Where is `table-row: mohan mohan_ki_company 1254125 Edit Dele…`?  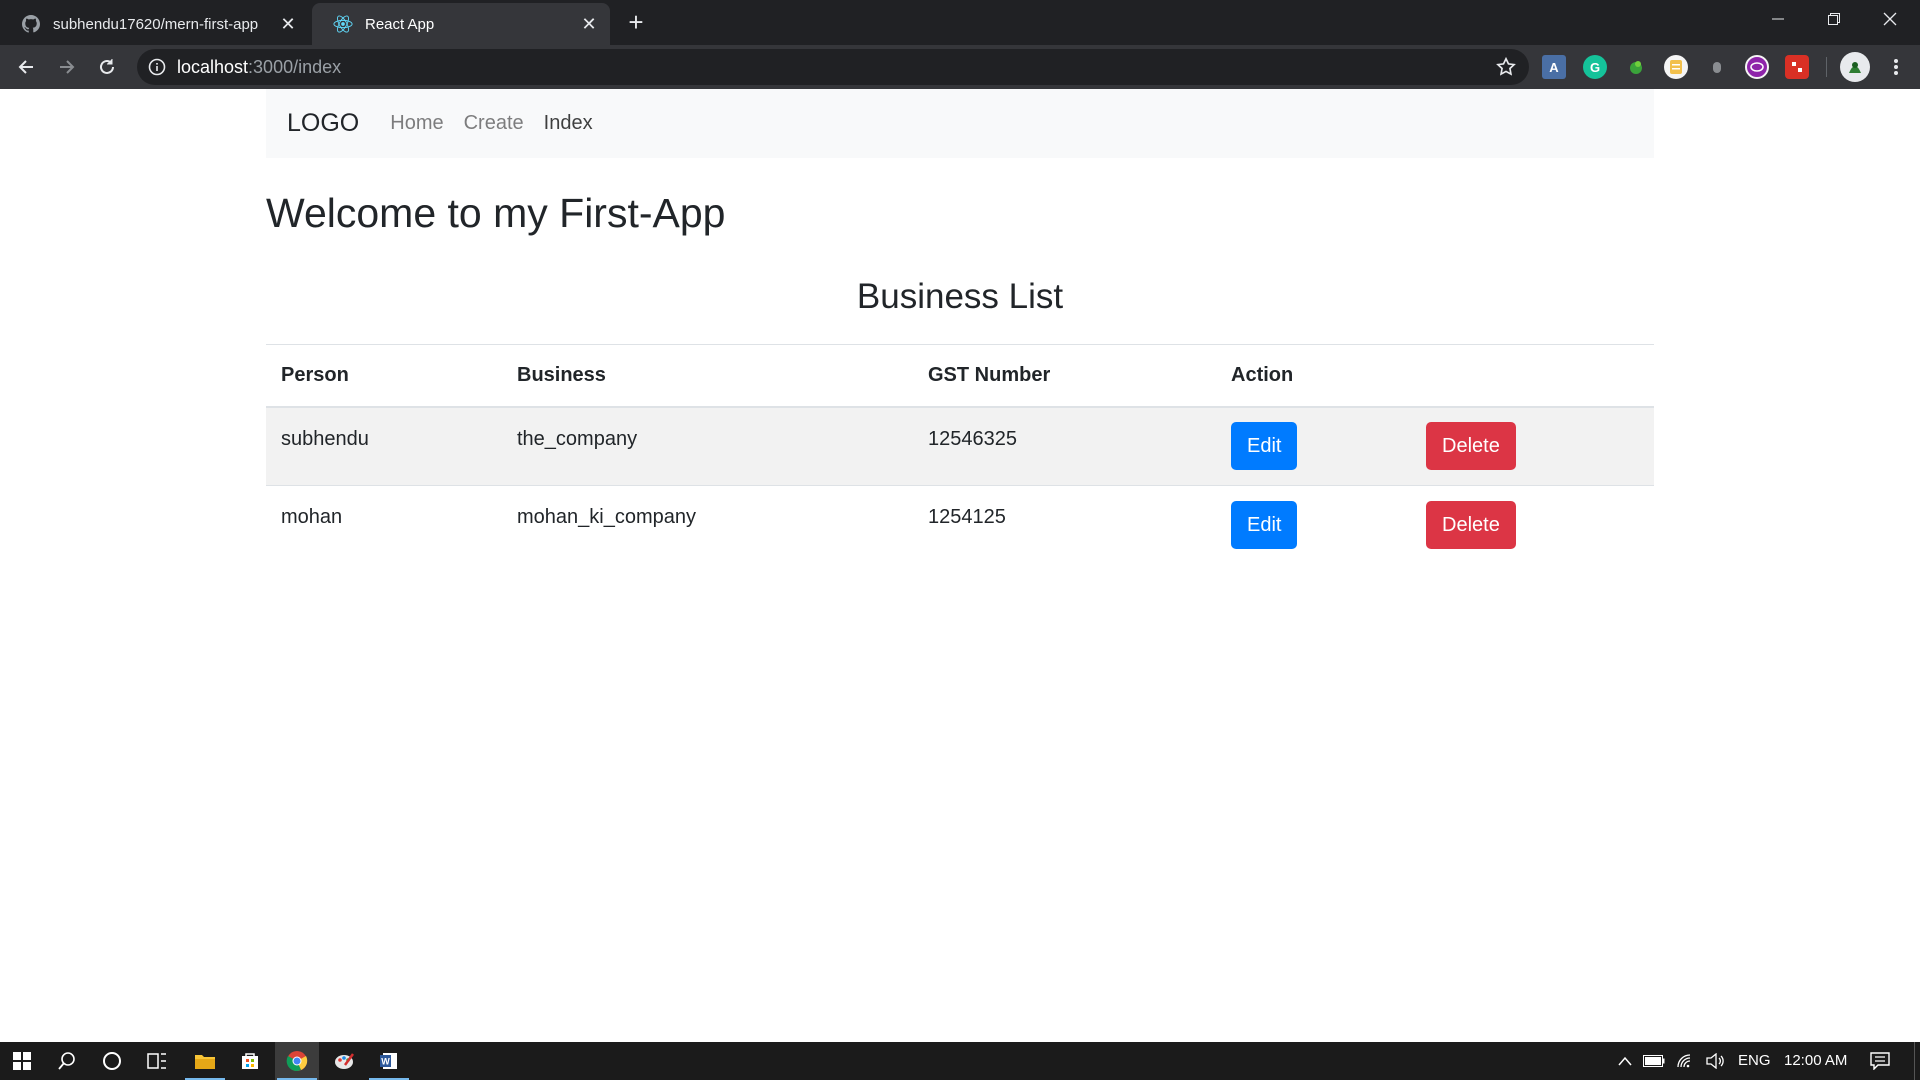
table-row: mohan mohan_ki_company 1254125 Edit Dele… is located at coordinates (960, 525).